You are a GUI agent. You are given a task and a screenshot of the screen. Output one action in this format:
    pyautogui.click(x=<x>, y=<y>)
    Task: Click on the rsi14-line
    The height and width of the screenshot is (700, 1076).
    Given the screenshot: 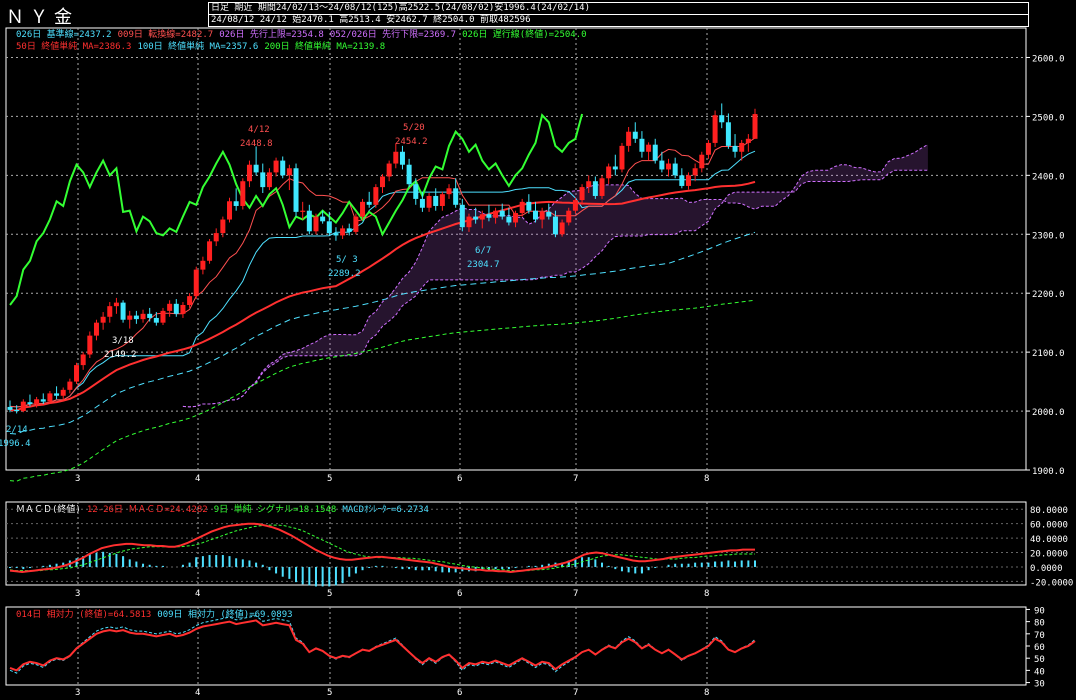 What is the action you would take?
    pyautogui.click(x=382, y=645)
    